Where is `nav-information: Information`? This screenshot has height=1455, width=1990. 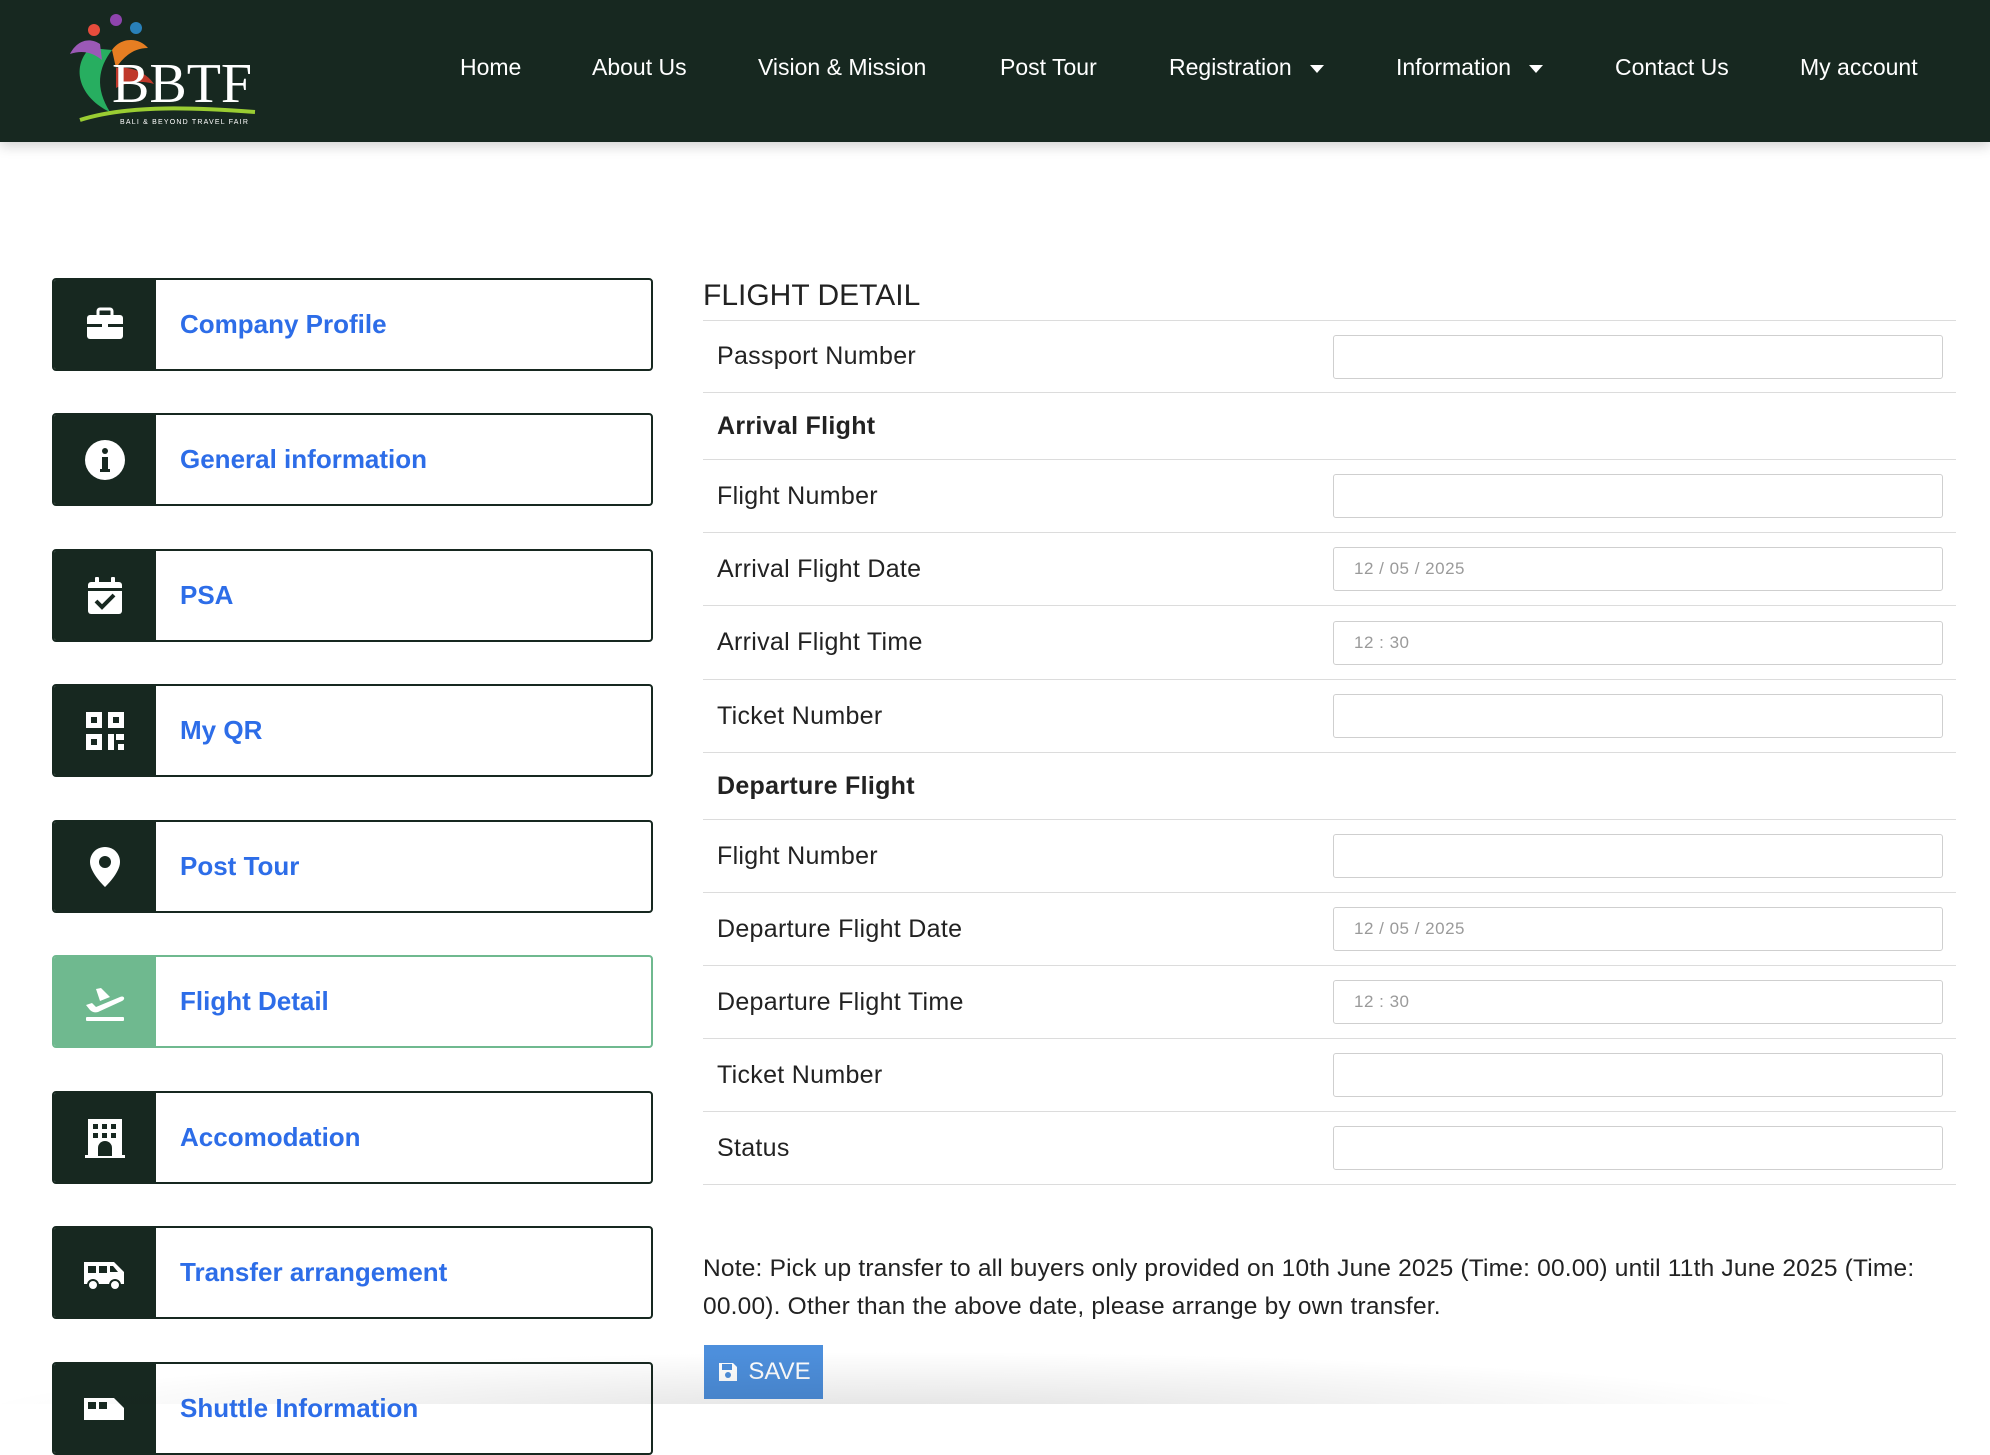
nav-information: Information is located at coordinates (1470, 67).